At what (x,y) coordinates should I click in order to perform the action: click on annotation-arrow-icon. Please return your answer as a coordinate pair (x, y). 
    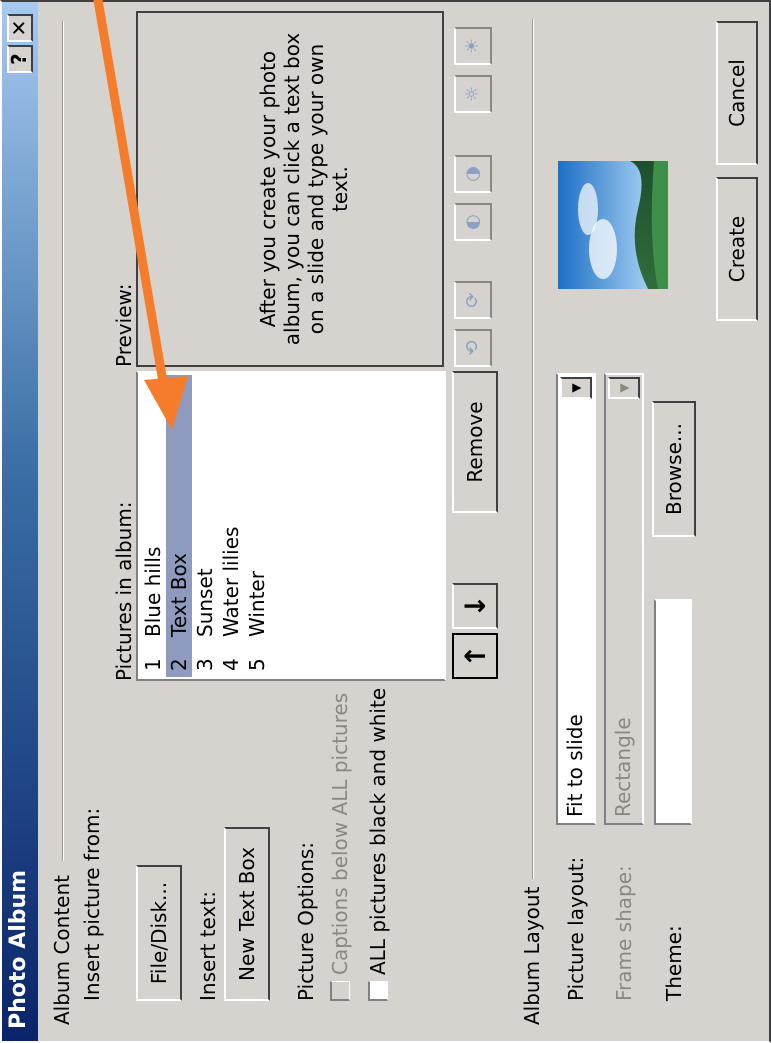
    Looking at the image, I should click on (140, 215).